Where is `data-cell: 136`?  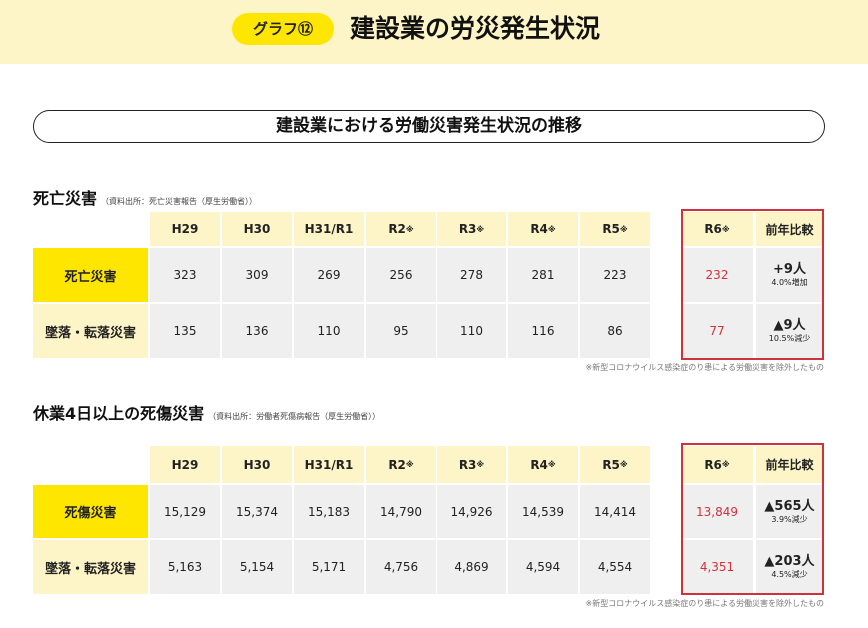 data-cell: 136 is located at coordinates (257, 331).